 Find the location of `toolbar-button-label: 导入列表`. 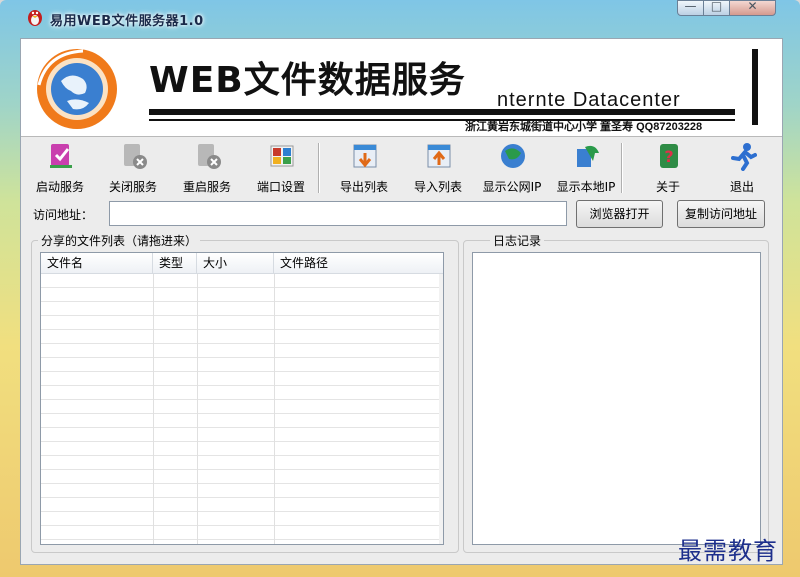

toolbar-button-label: 导入列表 is located at coordinates (437, 187).